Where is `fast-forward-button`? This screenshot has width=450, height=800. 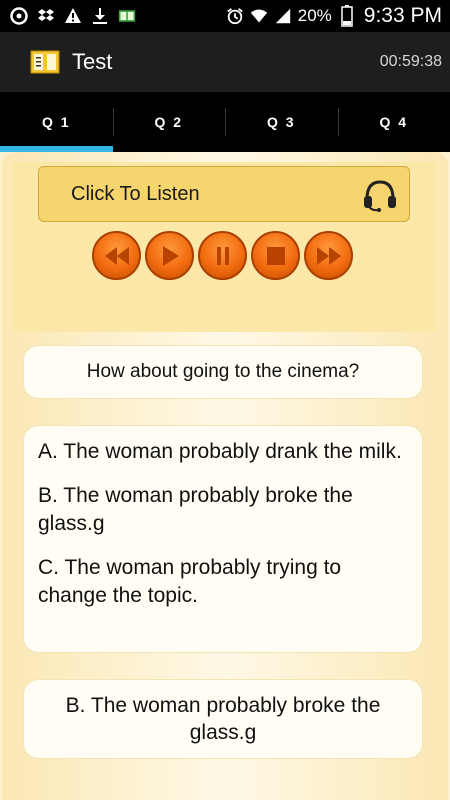 fast-forward-button is located at coordinates (328, 255).